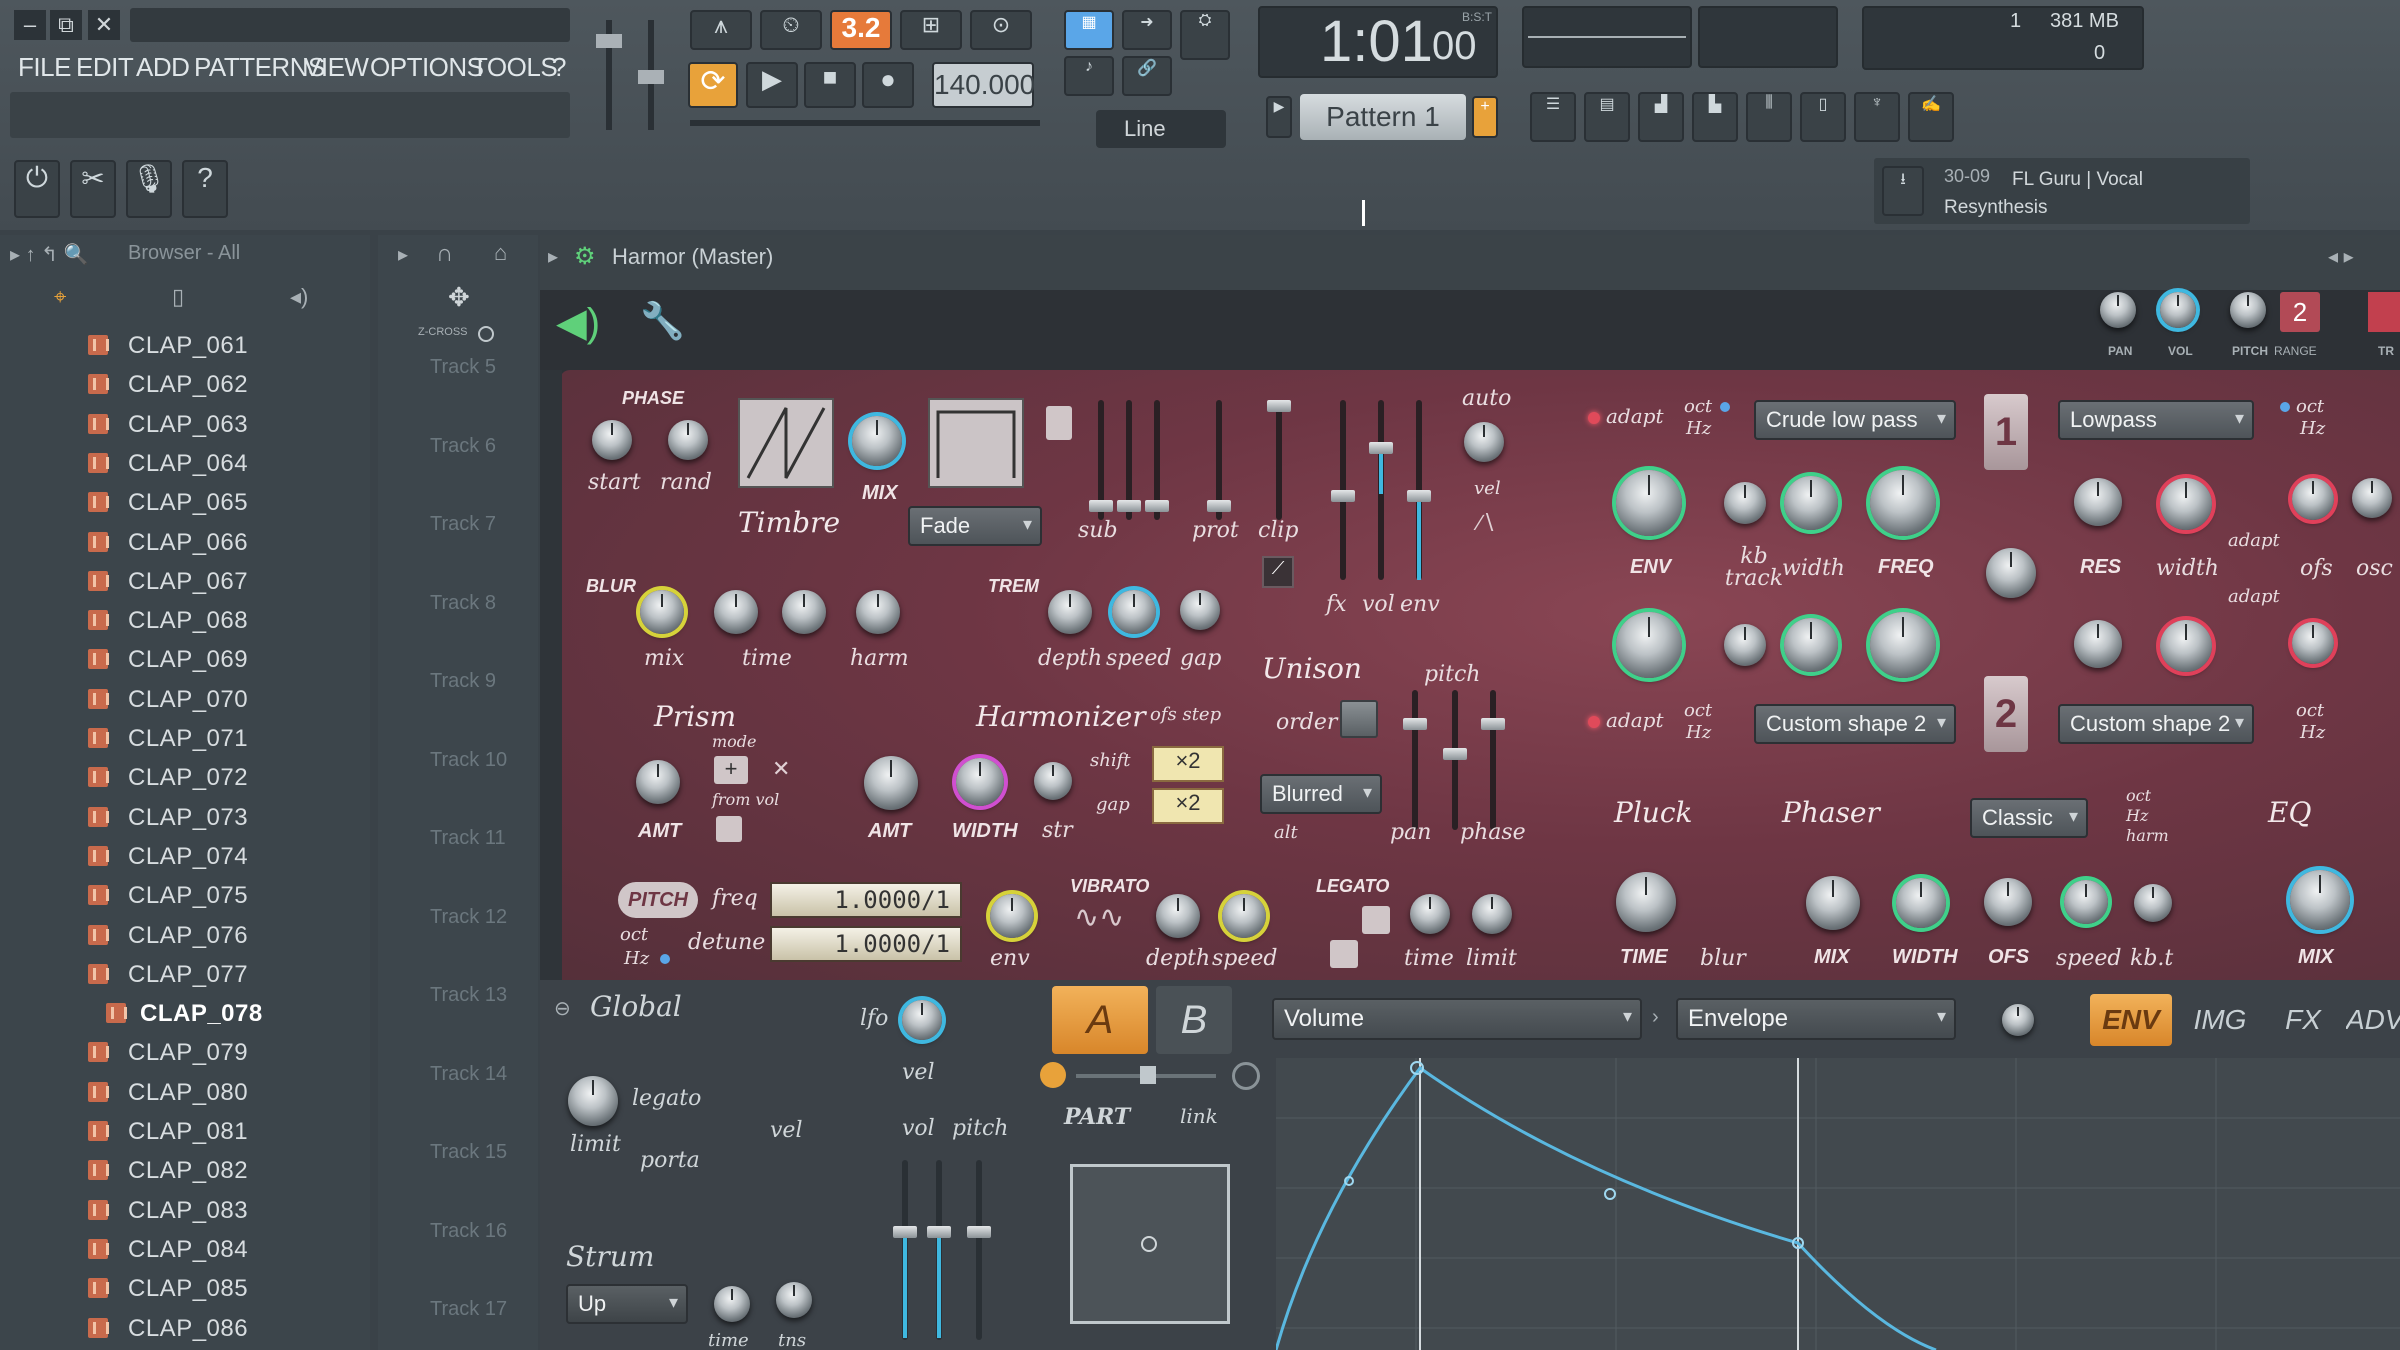  I want to click on browser-file-icon: ▯, so click(178, 297).